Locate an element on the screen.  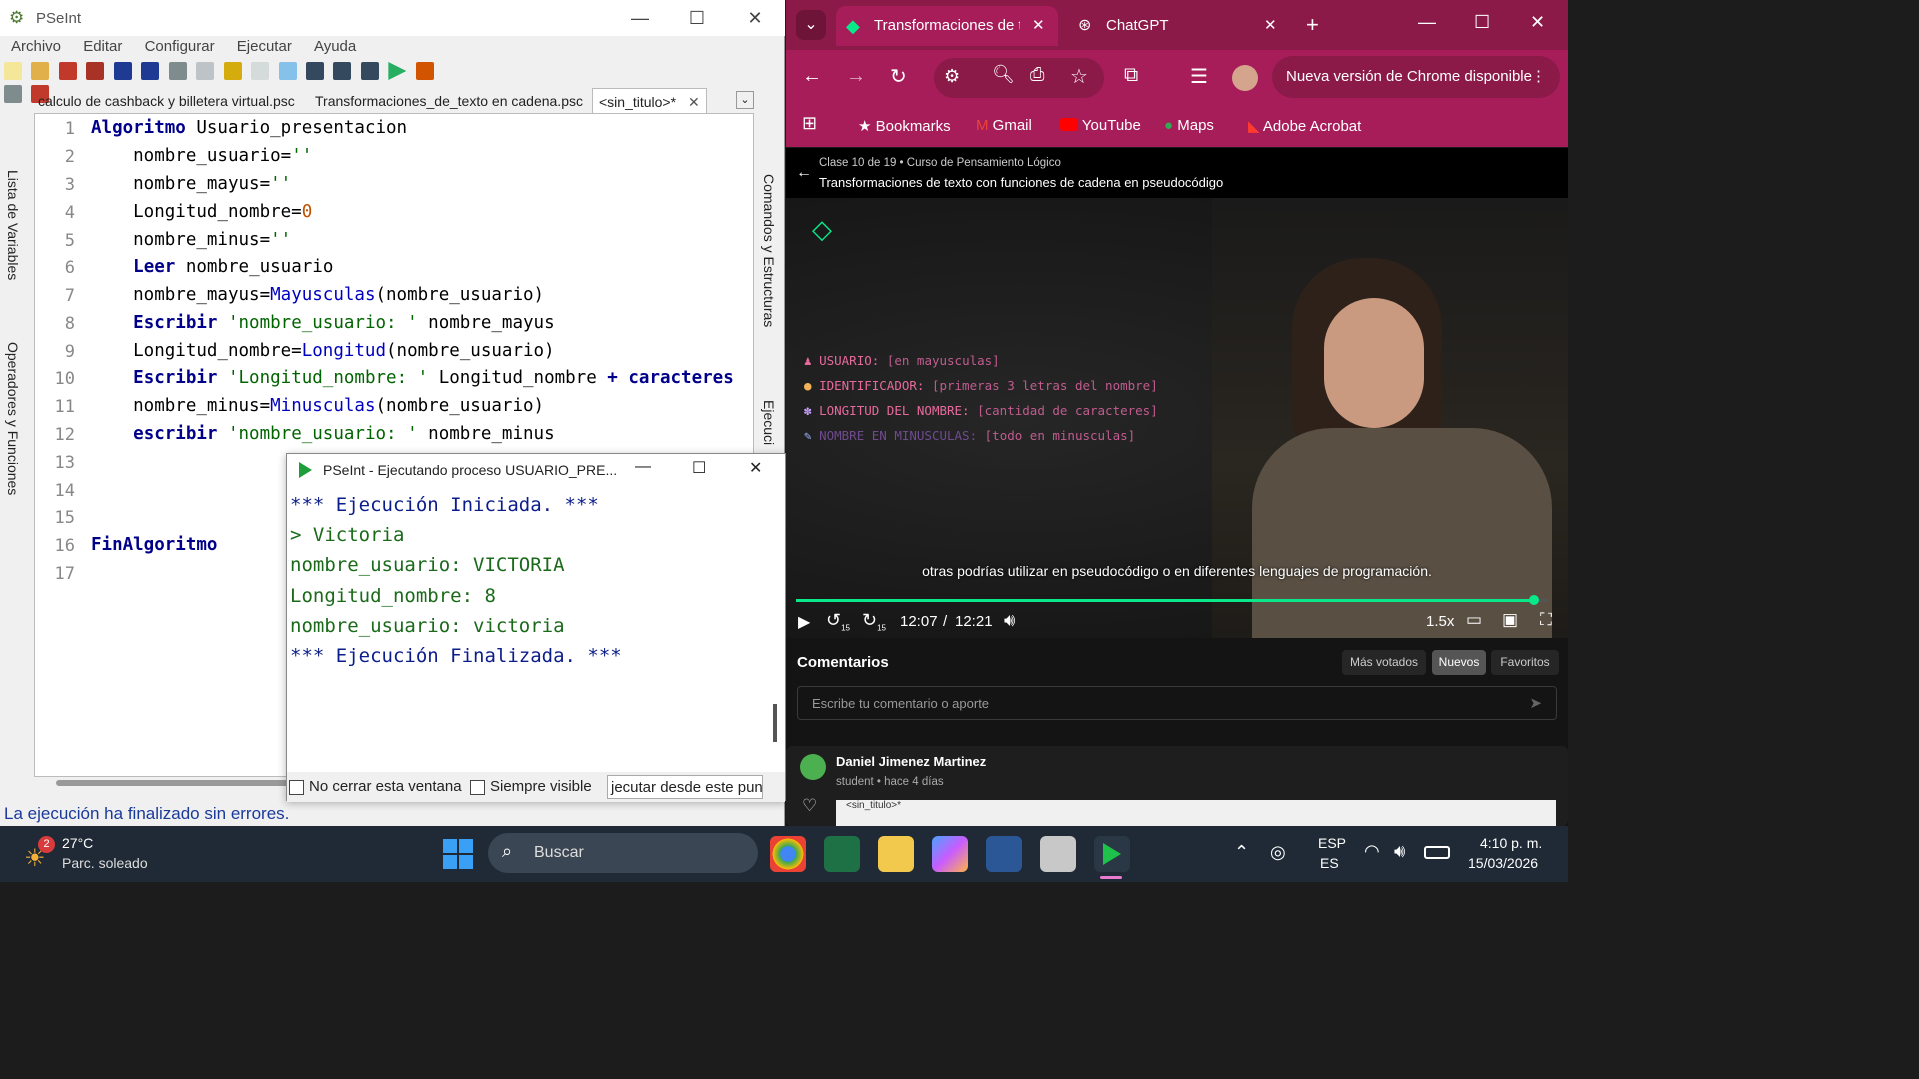
forward-icon: → is located at coordinates (856, 76).